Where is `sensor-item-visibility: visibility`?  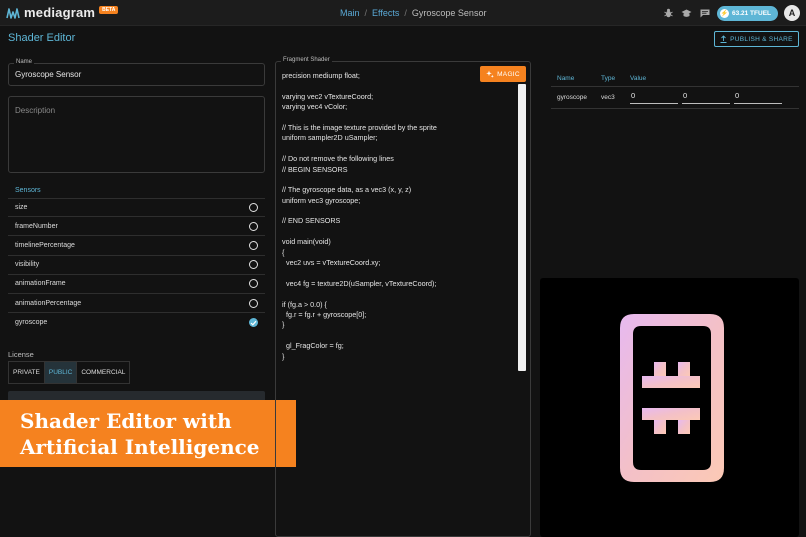
sensor-item-visibility: visibility is located at coordinates (136, 265).